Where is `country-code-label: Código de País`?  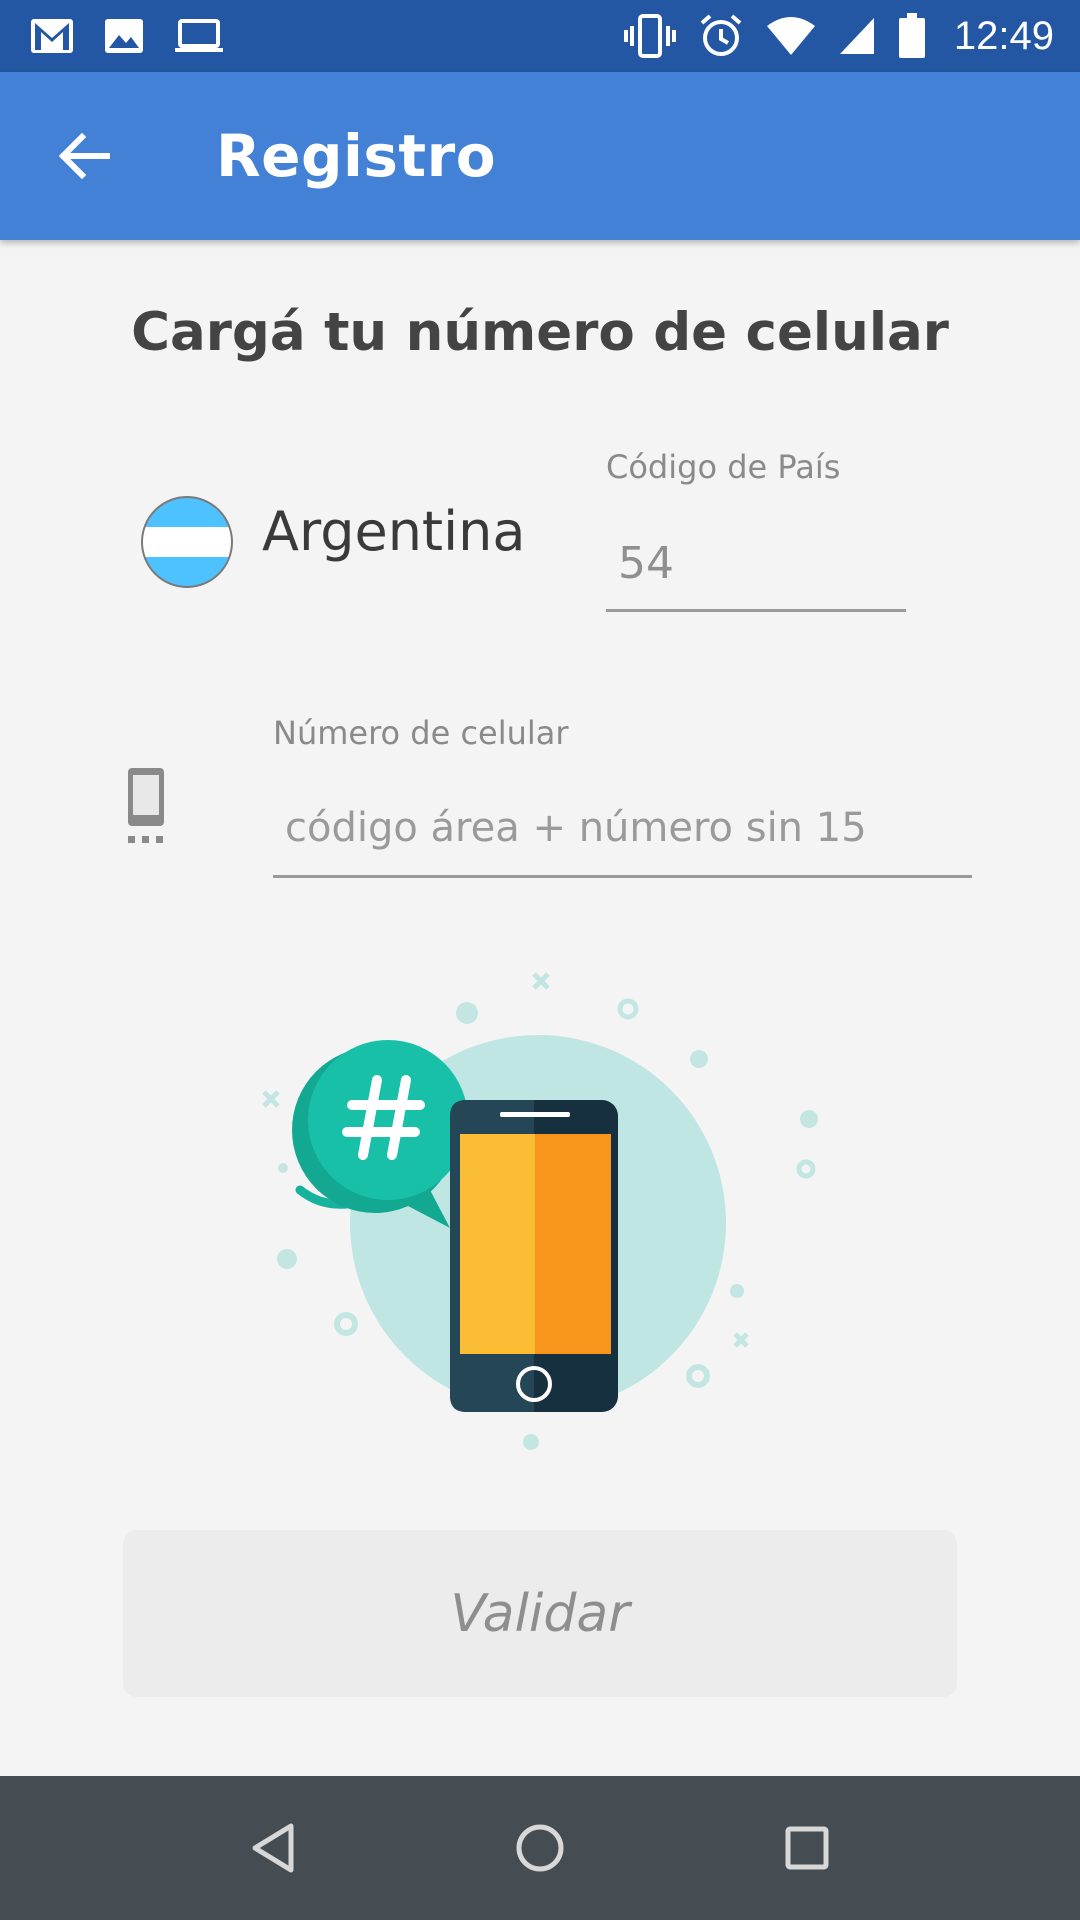
country-code-label: Código de País is located at coordinates (723, 467).